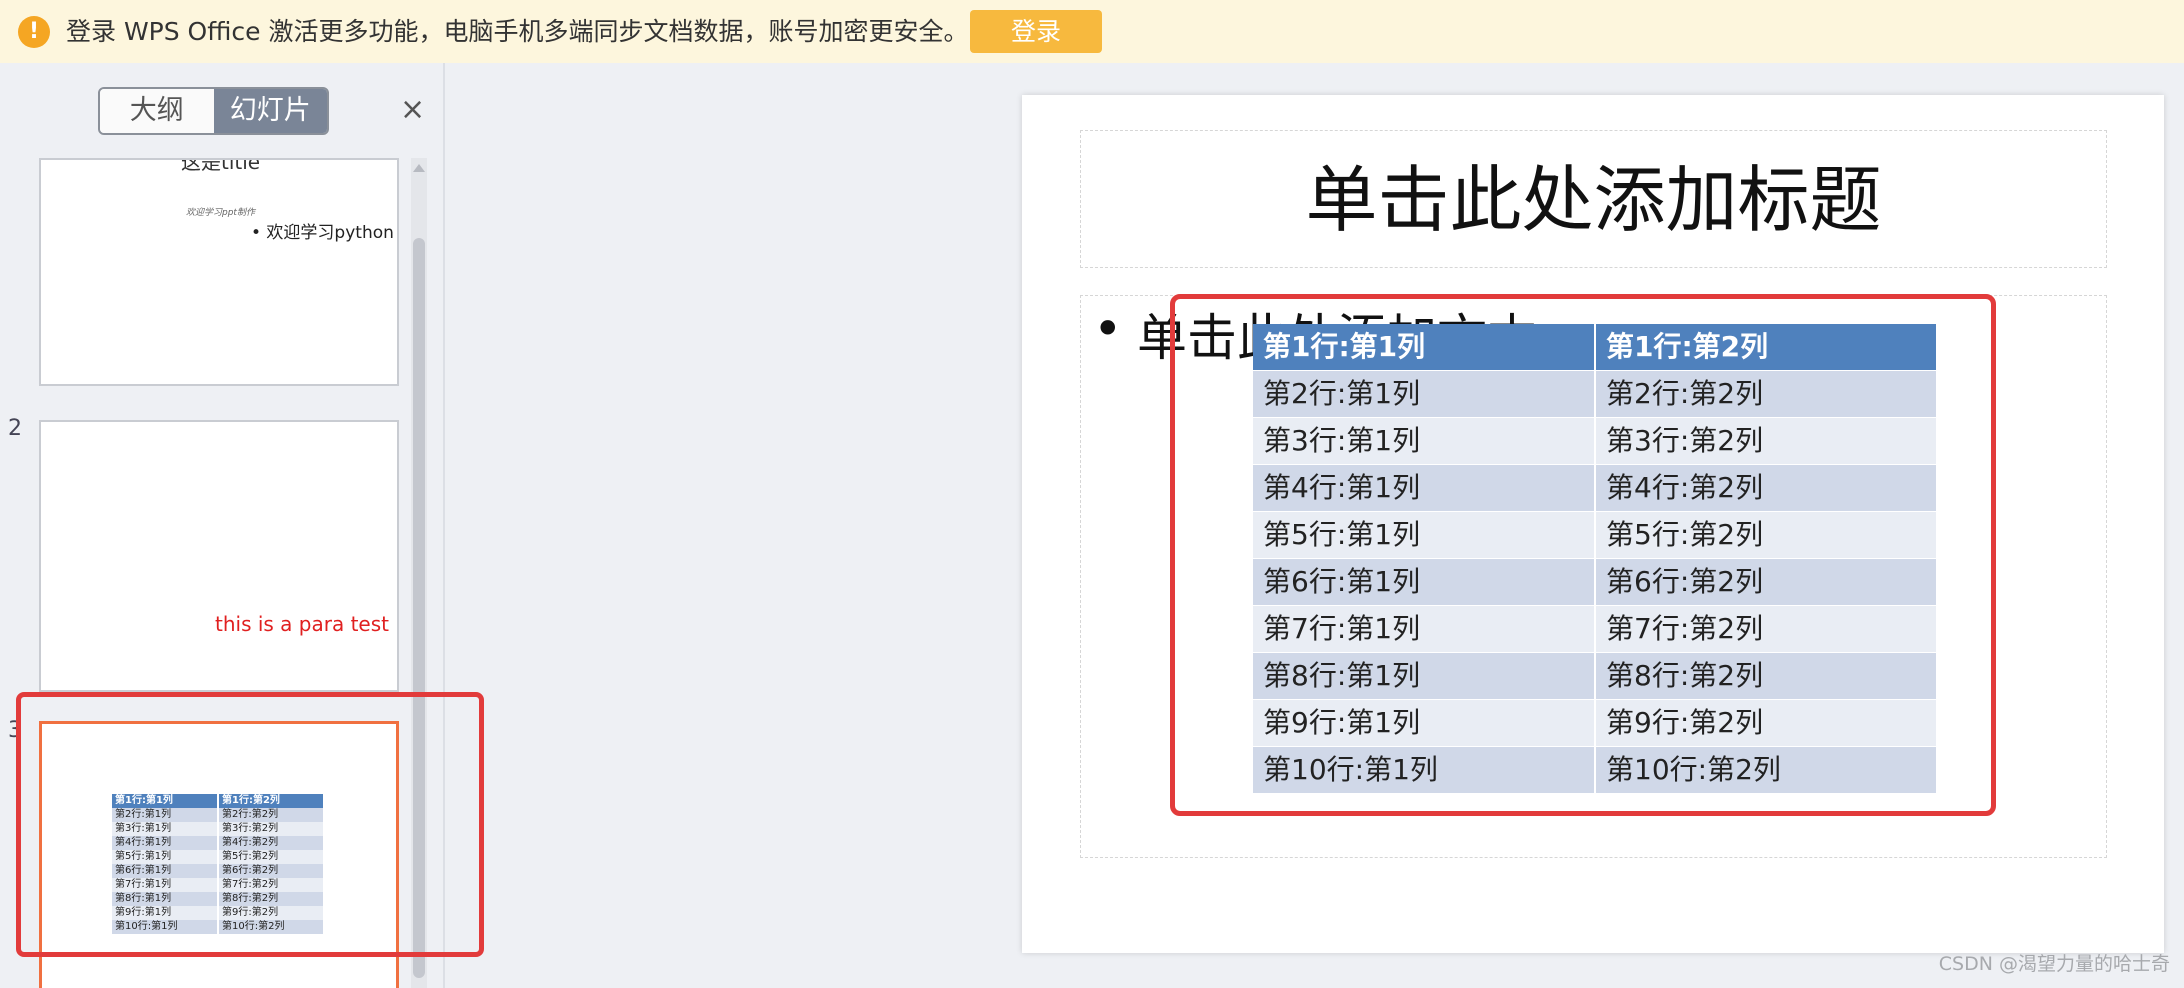 The height and width of the screenshot is (988, 2184). Describe the element at coordinates (219, 272) in the screenshot. I see `slide-thumbnail-1: 这是title 欢迎学习ppt制作 • 欢迎学习python` at that location.